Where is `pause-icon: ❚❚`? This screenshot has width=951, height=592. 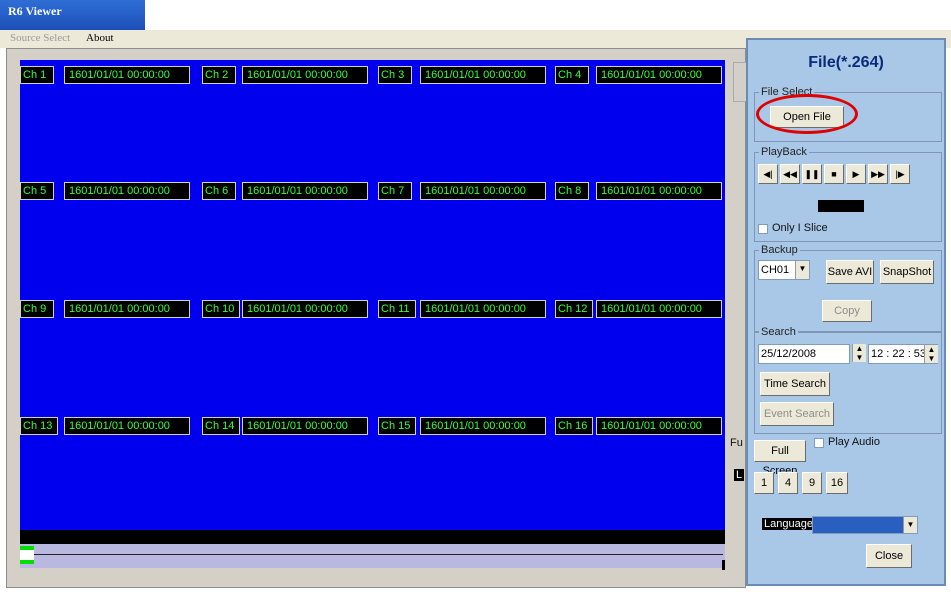
pause-icon: ❚❚ is located at coordinates (812, 174).